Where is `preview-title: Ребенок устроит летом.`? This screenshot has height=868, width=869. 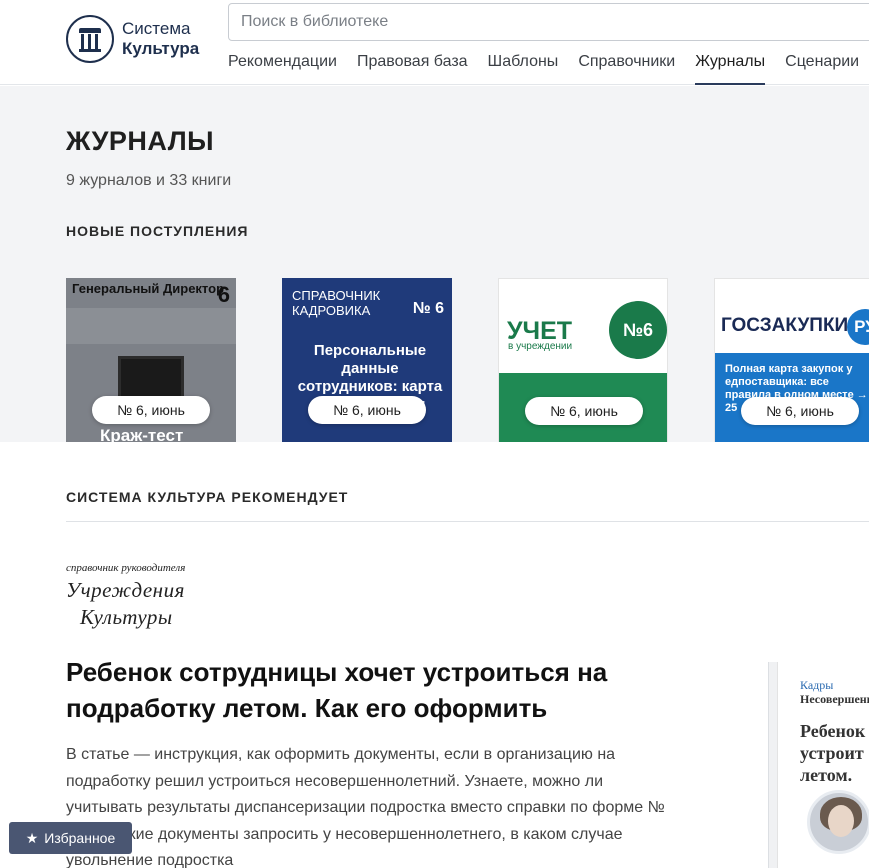 preview-title: Ребенок устроит летом. is located at coordinates (833, 753).